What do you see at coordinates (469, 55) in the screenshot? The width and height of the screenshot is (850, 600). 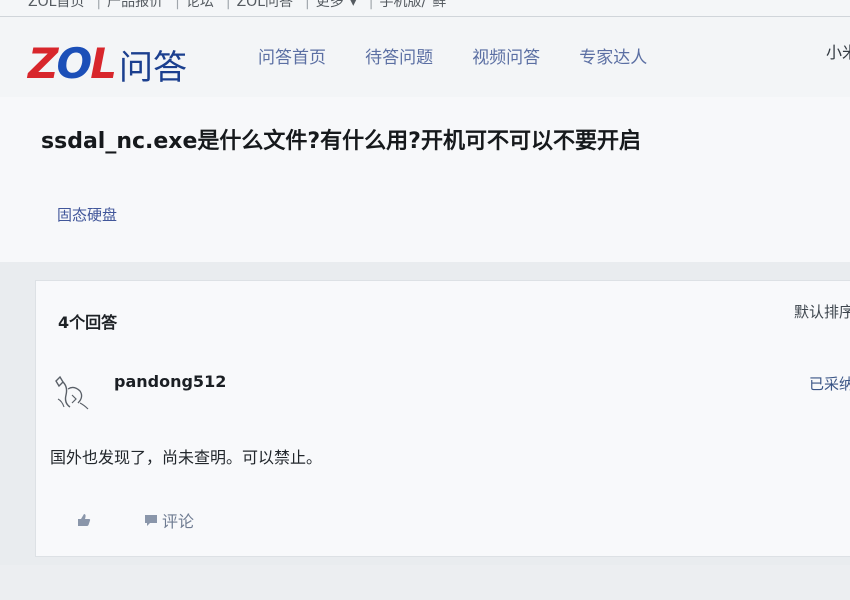 I see `main-nav: 问答首页 待答问题 视频问答 专家达人` at bounding box center [469, 55].